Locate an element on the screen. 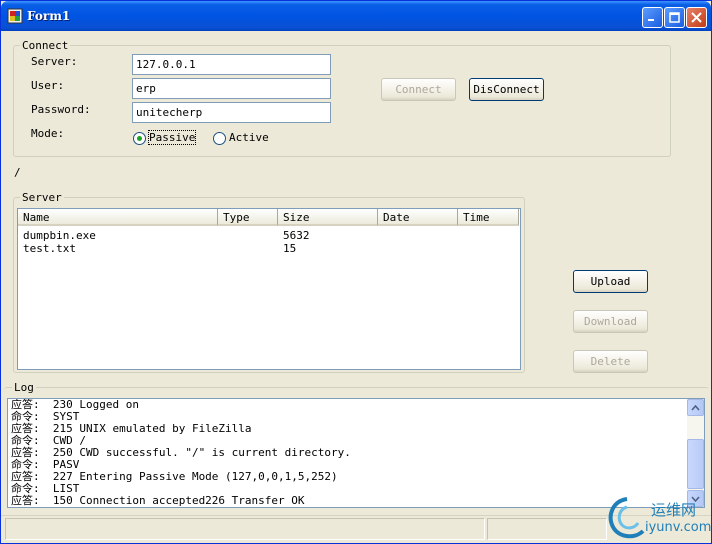 This screenshot has height=544, width=712. watermark-logo: 运维网 iyunv.com is located at coordinates (658, 517).